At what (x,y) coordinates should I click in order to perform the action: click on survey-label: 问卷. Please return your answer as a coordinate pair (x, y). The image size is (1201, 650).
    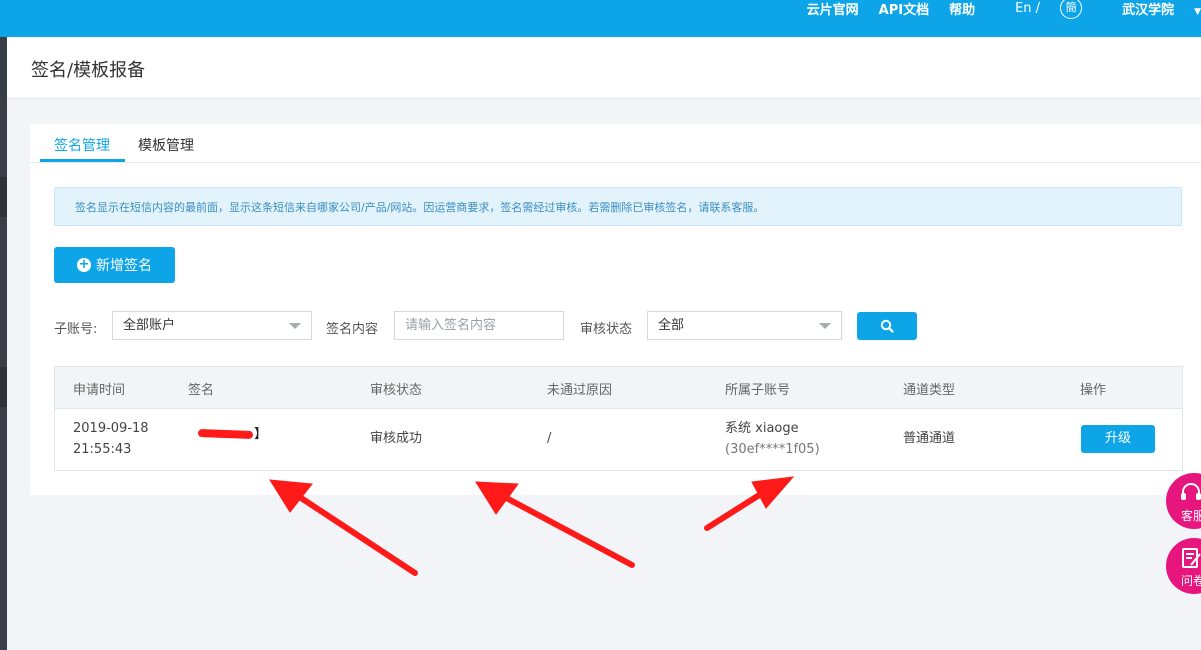
    Looking at the image, I should click on (1191, 581).